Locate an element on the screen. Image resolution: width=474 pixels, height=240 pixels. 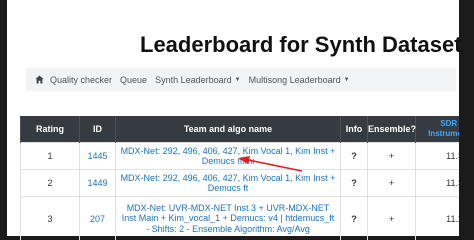
nav-queue-label: Queue is located at coordinates (134, 79).